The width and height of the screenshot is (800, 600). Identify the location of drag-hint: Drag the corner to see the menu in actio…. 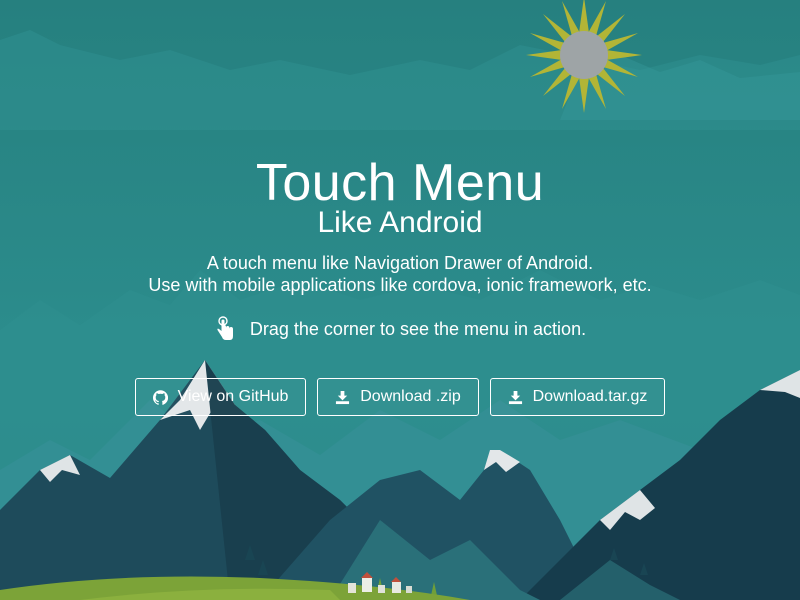
(400, 329).